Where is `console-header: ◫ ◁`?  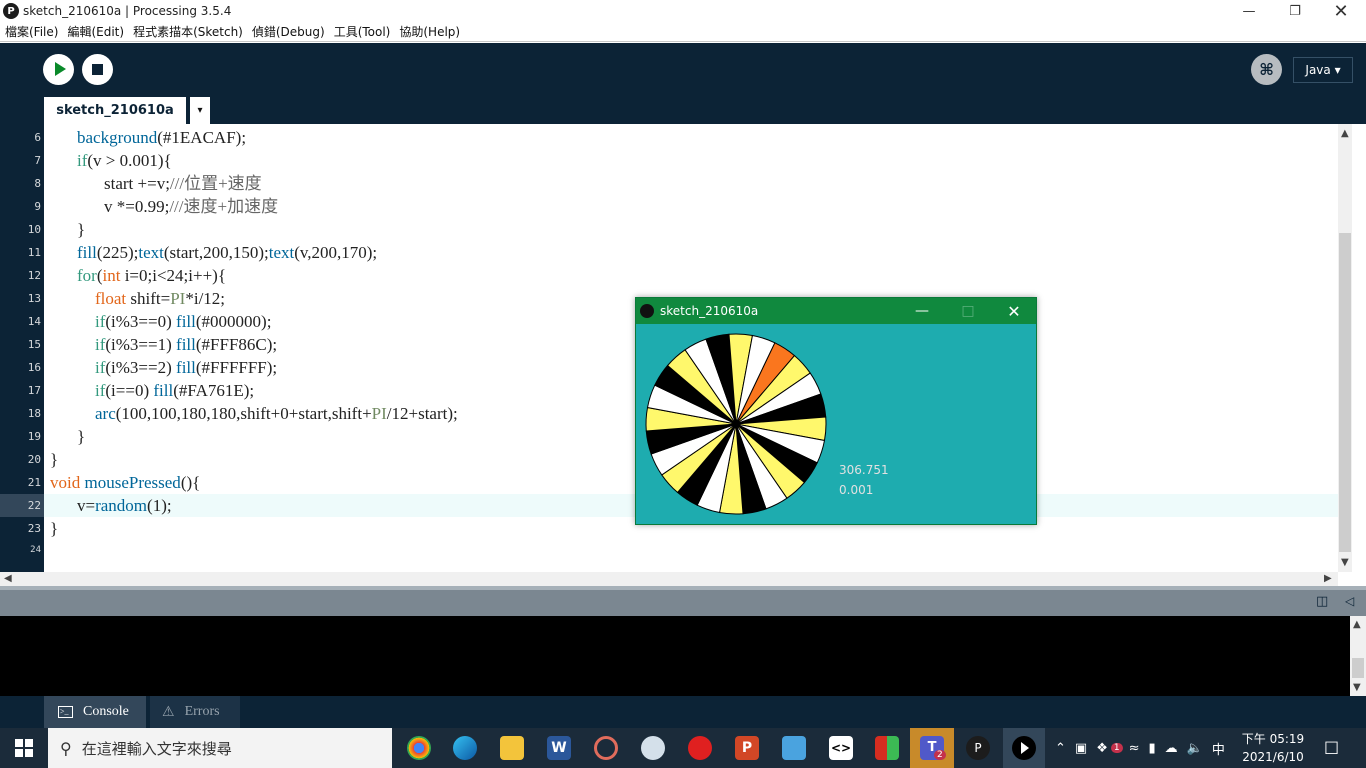
console-header: ◫ ◁ is located at coordinates (683, 601).